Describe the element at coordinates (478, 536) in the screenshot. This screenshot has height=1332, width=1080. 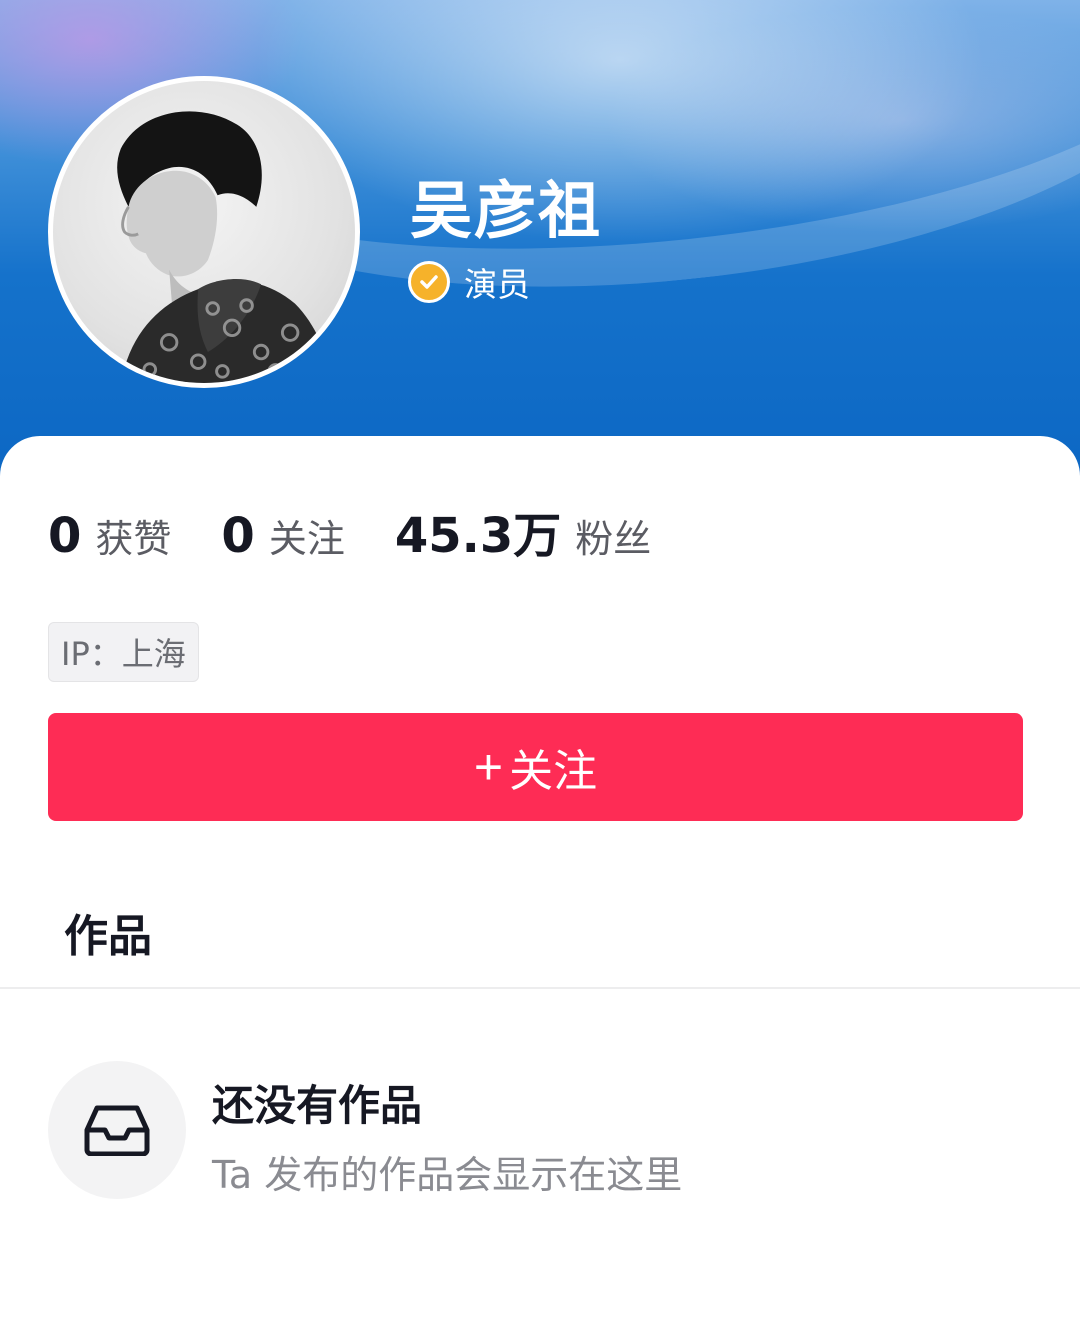
I see `stat-followers-value: 45.3万` at that location.